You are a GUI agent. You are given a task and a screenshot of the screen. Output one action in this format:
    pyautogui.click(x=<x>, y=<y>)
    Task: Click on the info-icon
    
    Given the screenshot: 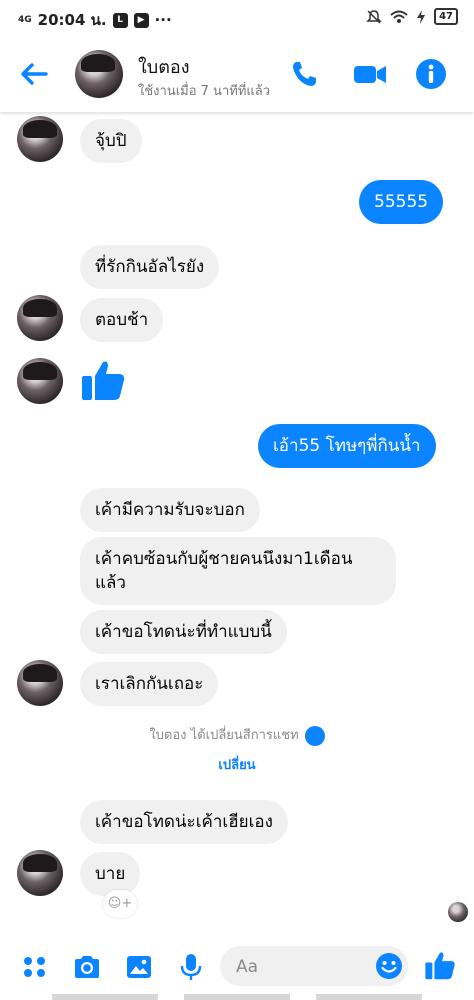 What is the action you would take?
    pyautogui.click(x=431, y=74)
    